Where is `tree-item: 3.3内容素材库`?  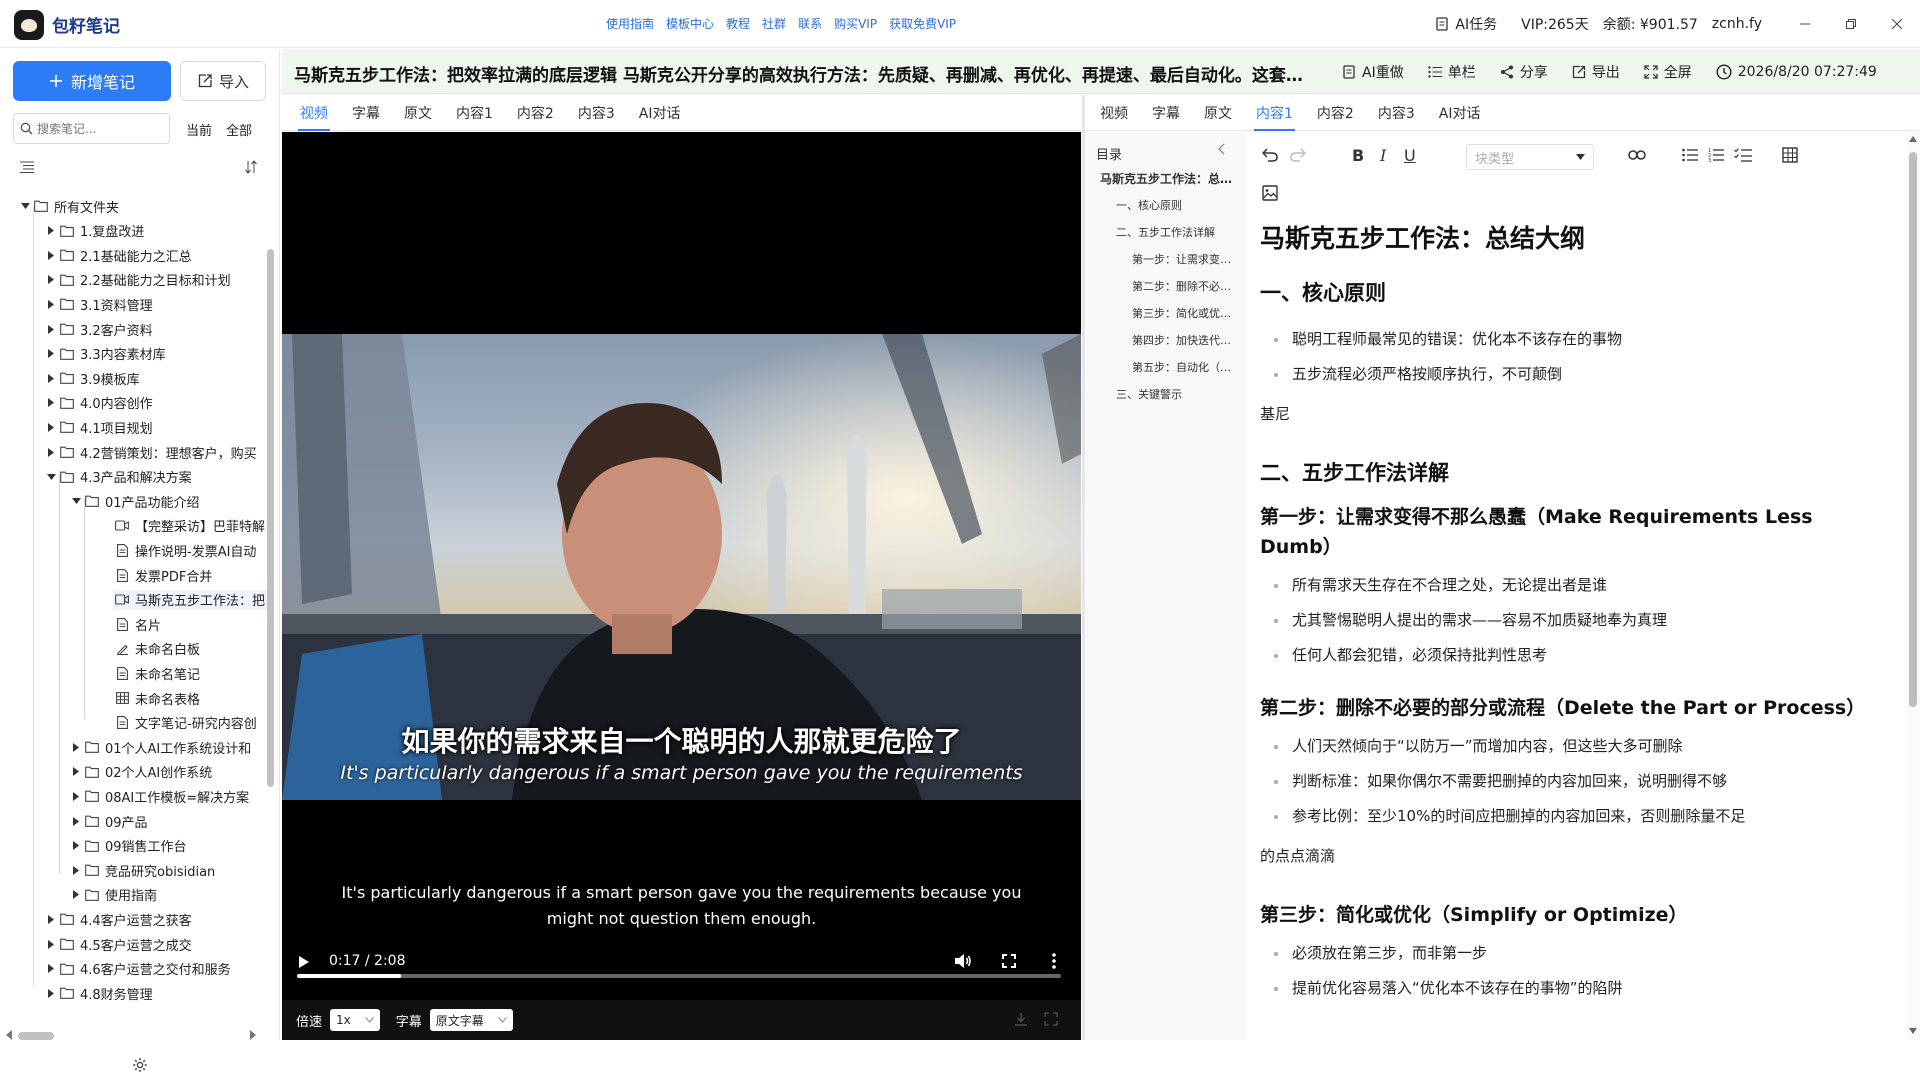
tree-item: 3.3内容素材库 is located at coordinates (105, 354).